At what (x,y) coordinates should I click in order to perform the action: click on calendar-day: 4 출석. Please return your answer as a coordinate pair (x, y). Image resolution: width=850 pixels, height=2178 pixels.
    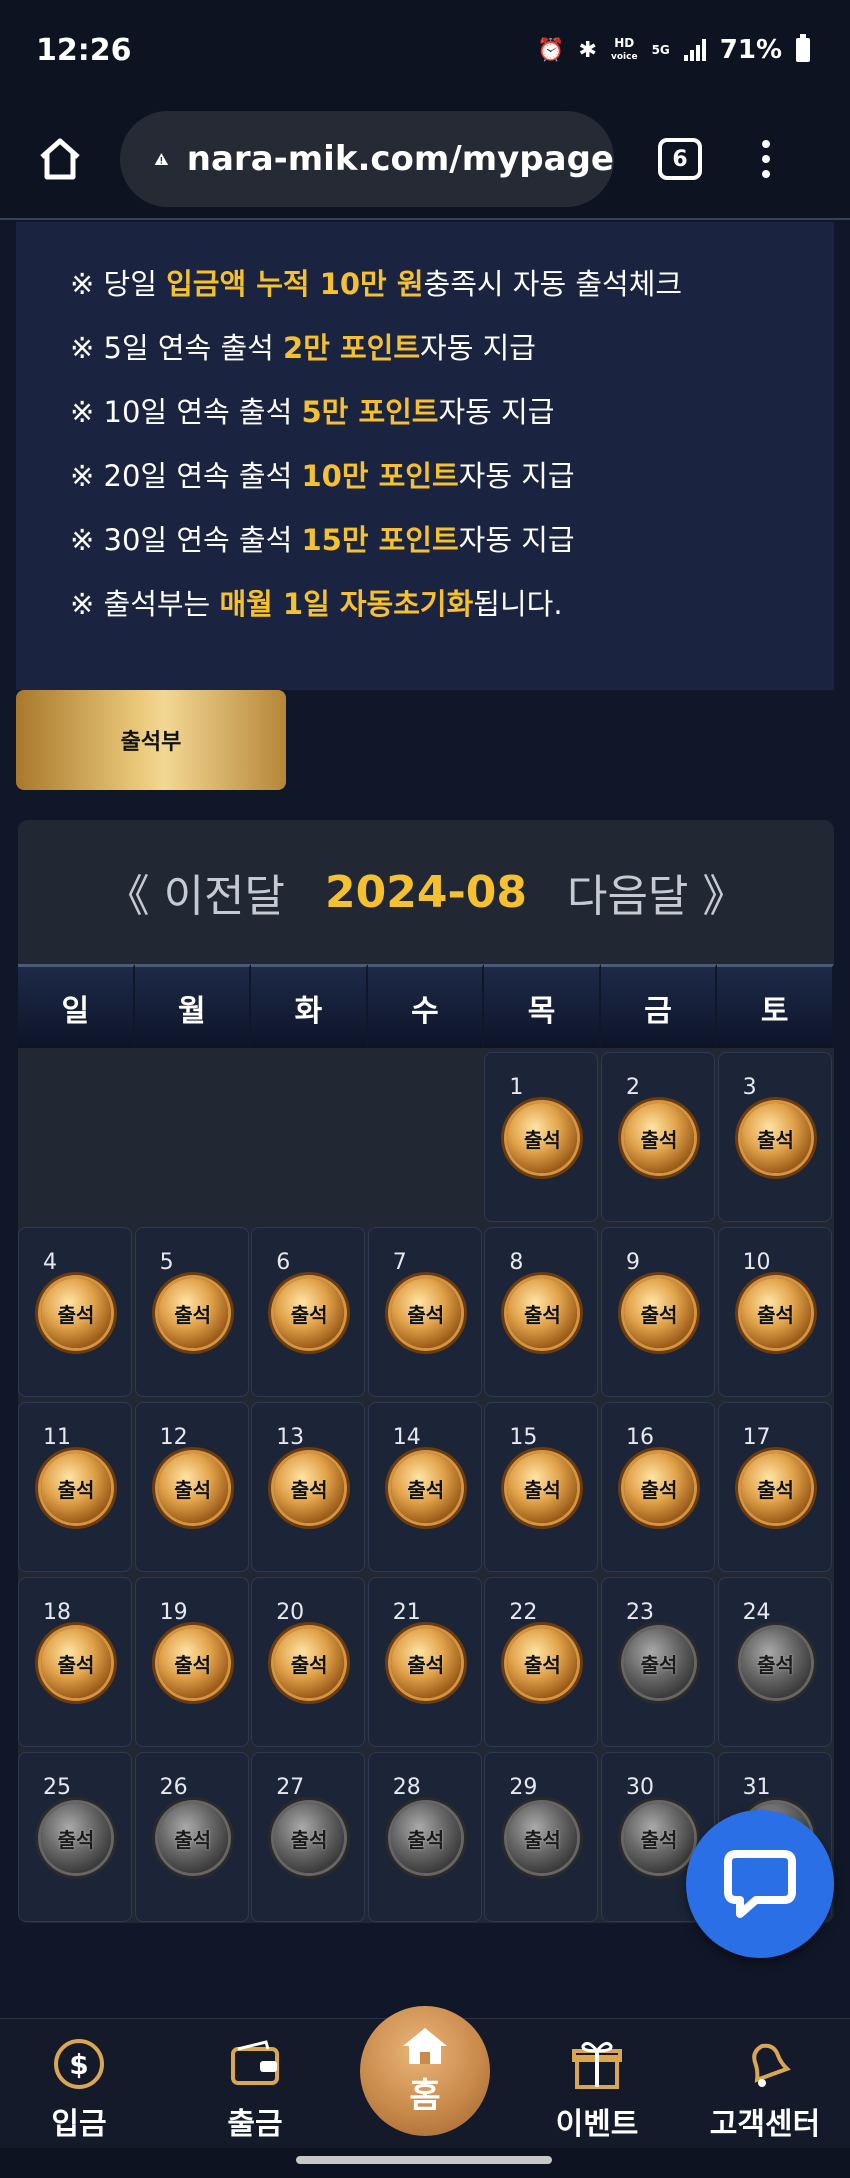
    Looking at the image, I should click on (75, 1312).